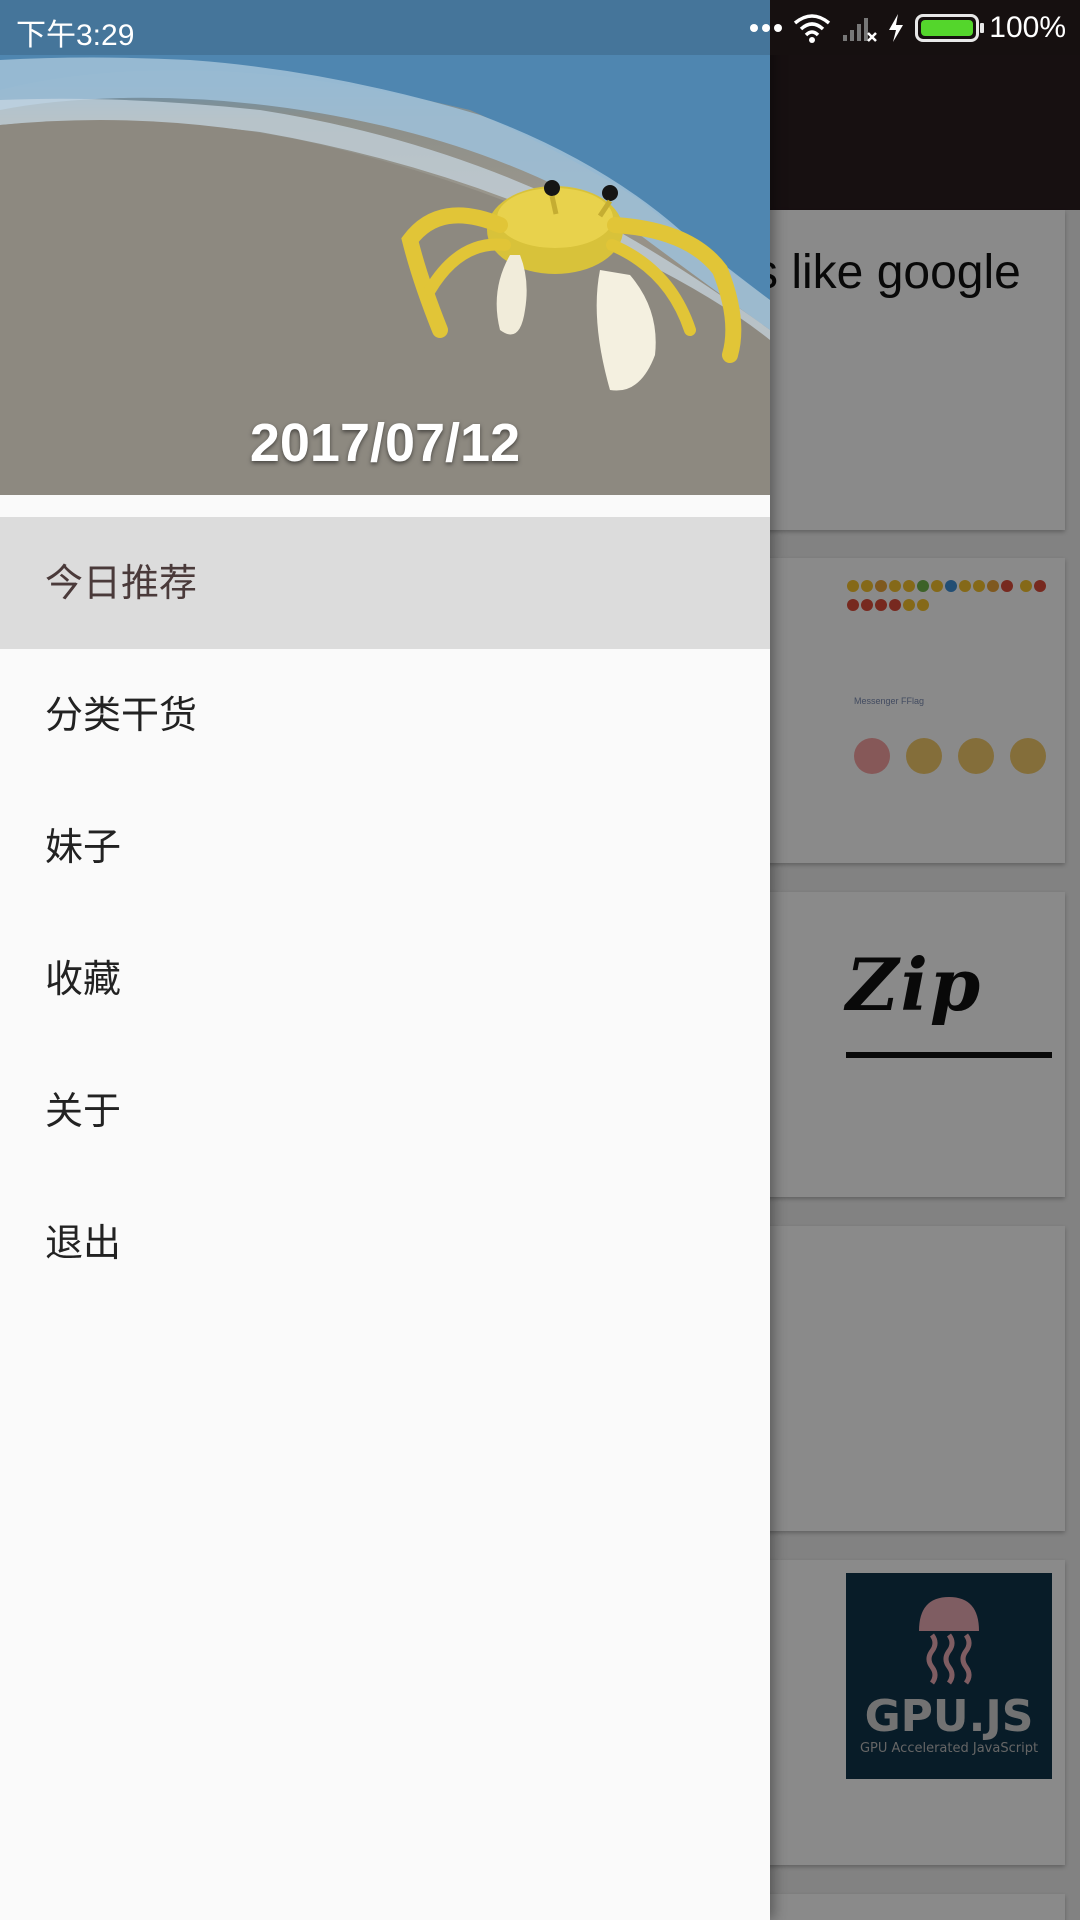 This screenshot has width=1080, height=1920. I want to click on signal-icon, so click(860, 30).